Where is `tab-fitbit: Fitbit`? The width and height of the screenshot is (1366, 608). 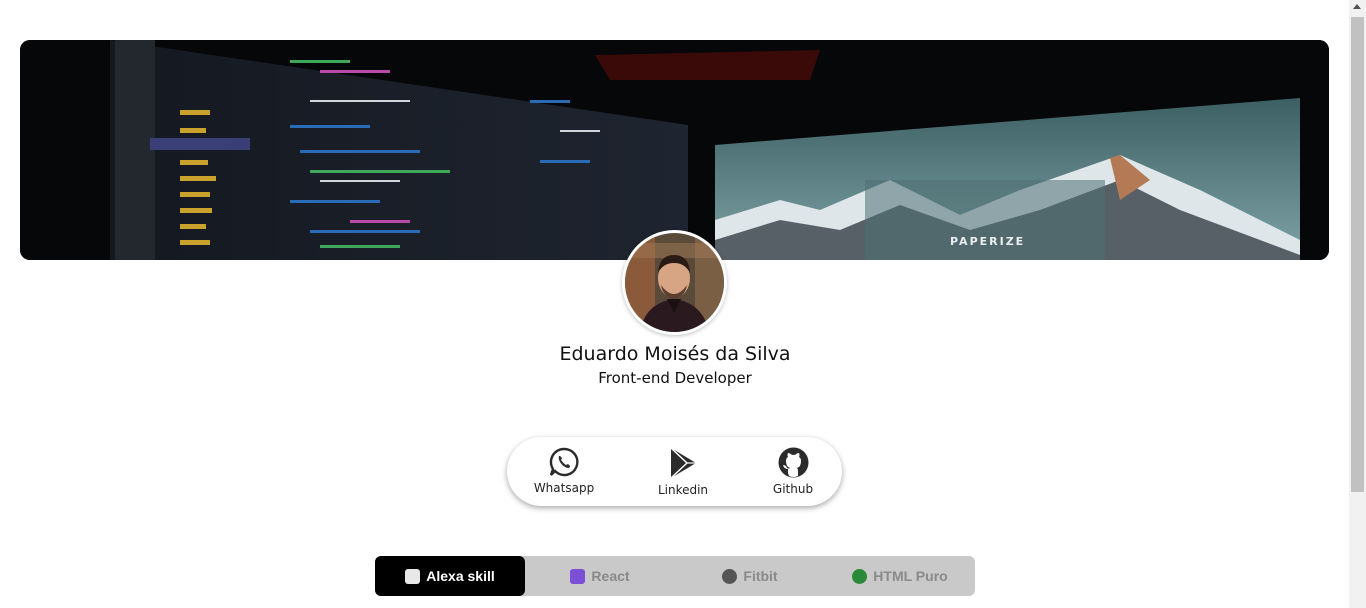 tab-fitbit: Fitbit is located at coordinates (750, 576).